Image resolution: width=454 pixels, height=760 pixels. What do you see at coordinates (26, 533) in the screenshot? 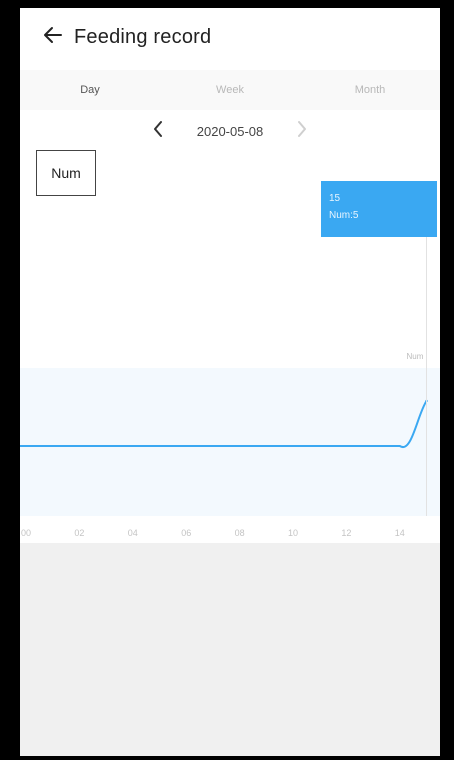
I see `x-tick-label: 00` at bounding box center [26, 533].